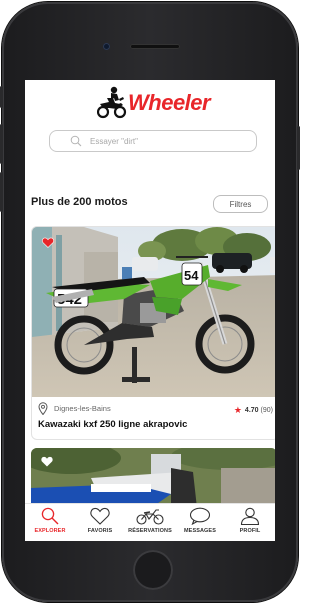 This screenshot has width=320, height=605. I want to click on tab-label: MESSAGES, so click(200, 531).